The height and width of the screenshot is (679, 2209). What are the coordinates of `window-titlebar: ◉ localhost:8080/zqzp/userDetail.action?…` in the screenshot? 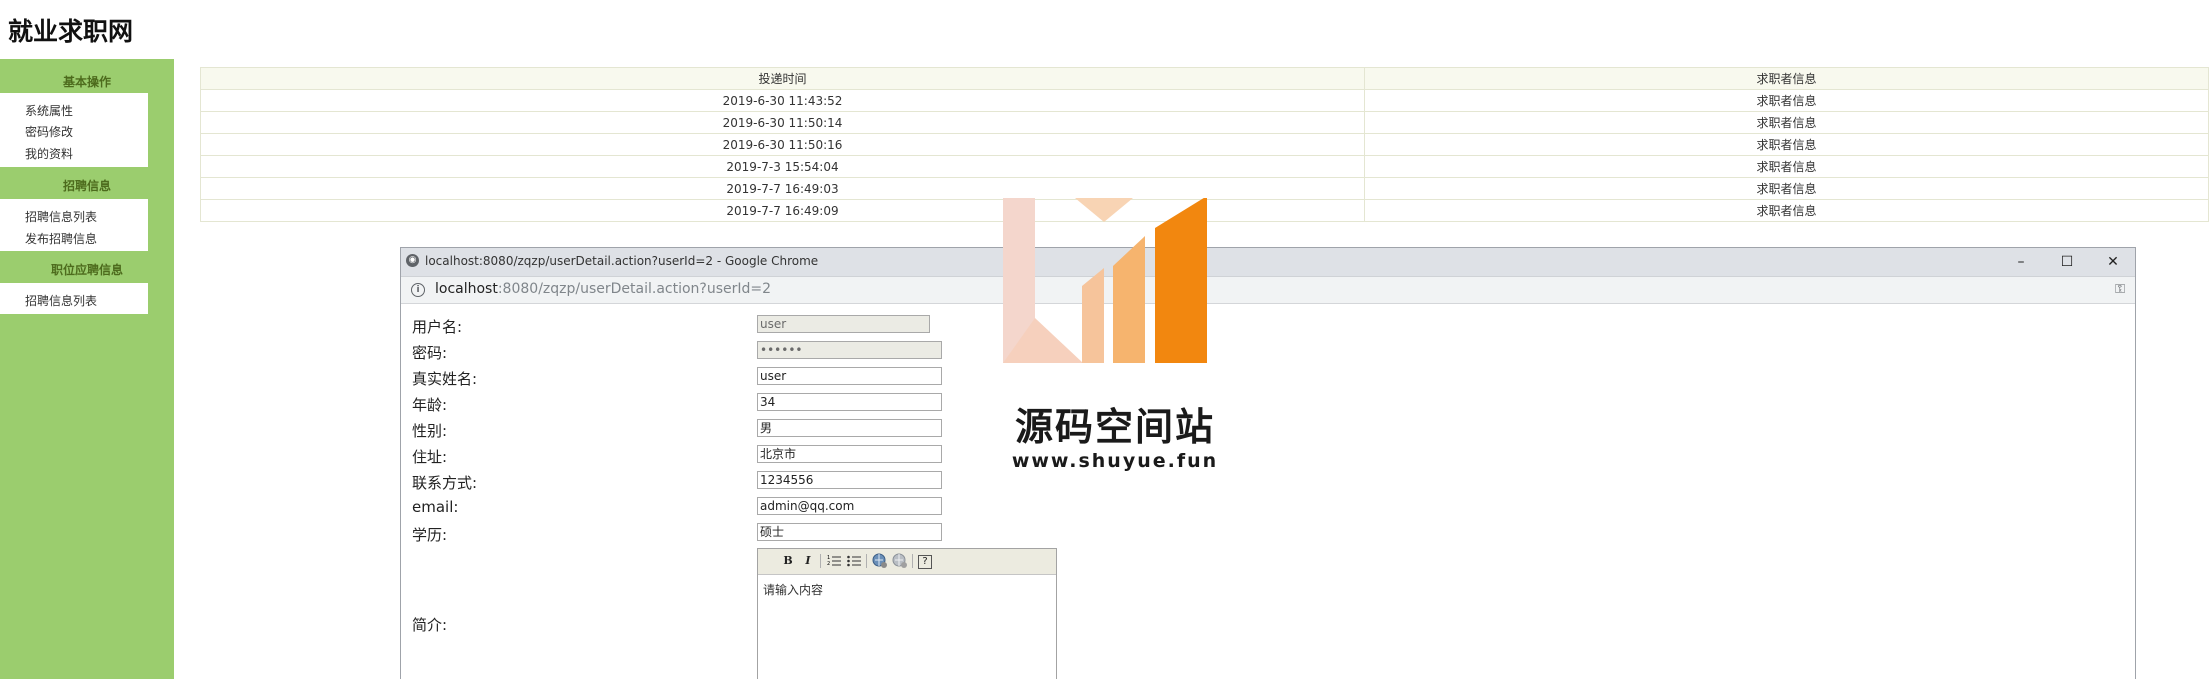 It's located at (1268, 262).